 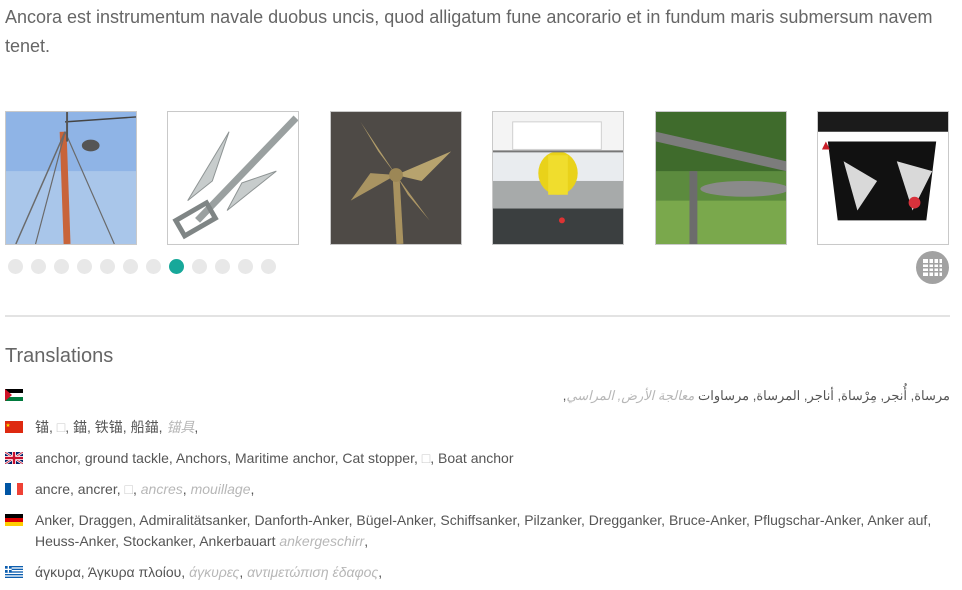 I want to click on flag-icon-french, so click(x=14, y=489).